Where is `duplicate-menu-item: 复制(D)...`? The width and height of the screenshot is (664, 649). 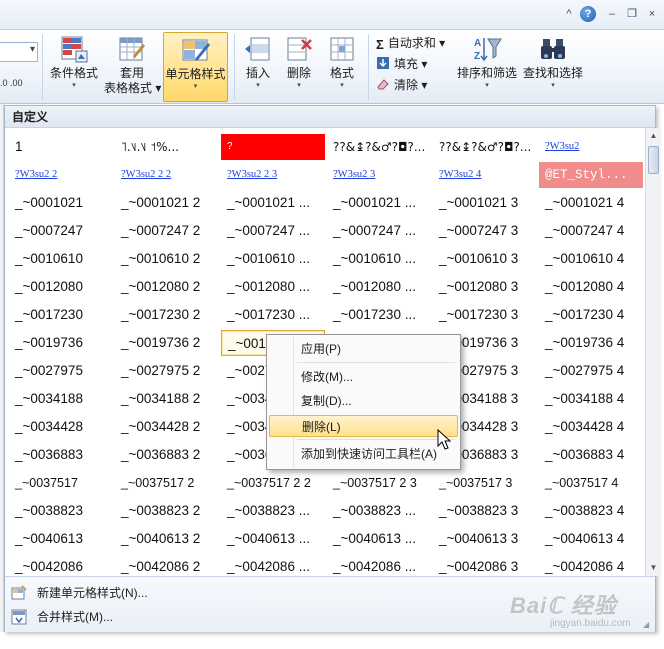 duplicate-menu-item: 复制(D)... is located at coordinates (363, 401).